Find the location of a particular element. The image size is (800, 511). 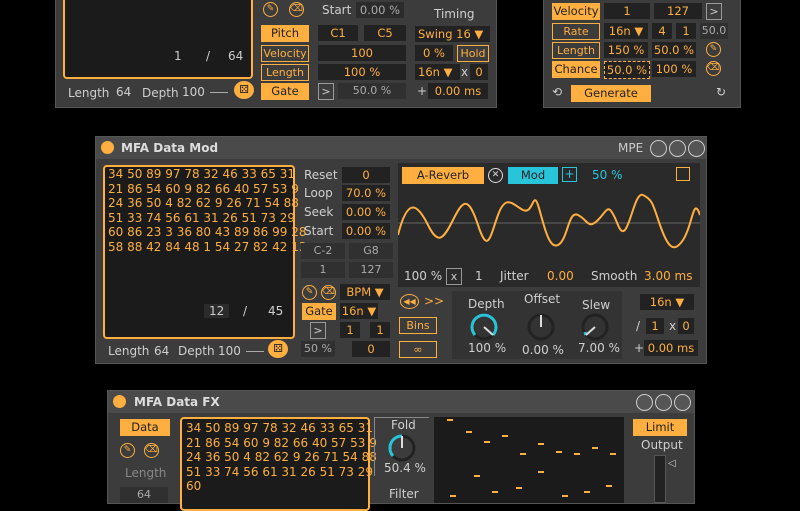

generate-button: Generate is located at coordinates (611, 93).